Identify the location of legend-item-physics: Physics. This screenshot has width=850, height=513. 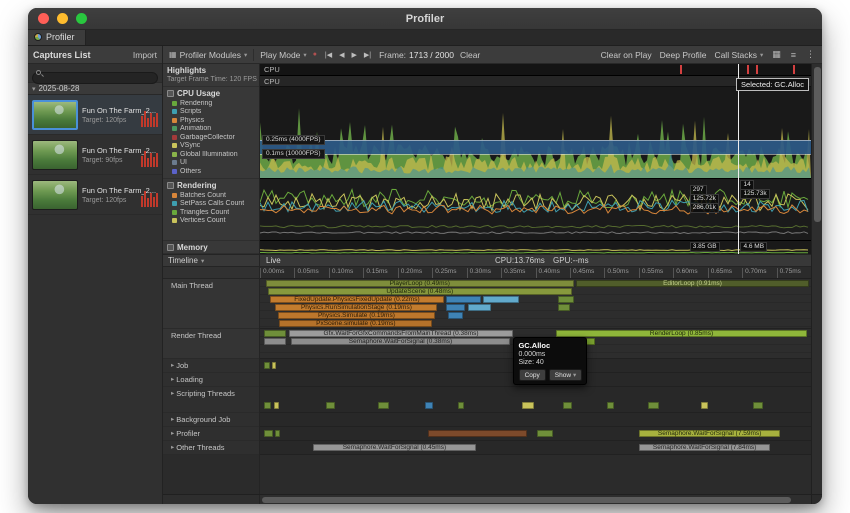
(211, 120).